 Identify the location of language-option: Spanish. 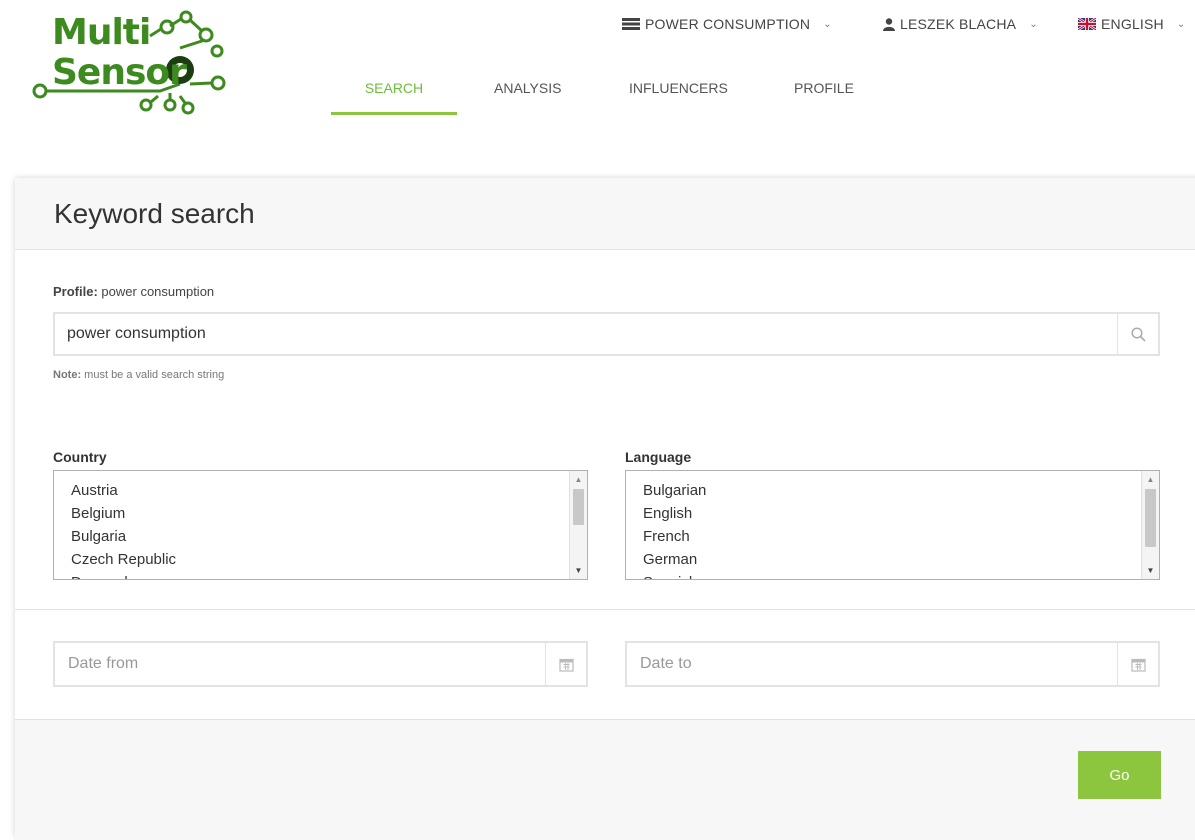
(901, 575).